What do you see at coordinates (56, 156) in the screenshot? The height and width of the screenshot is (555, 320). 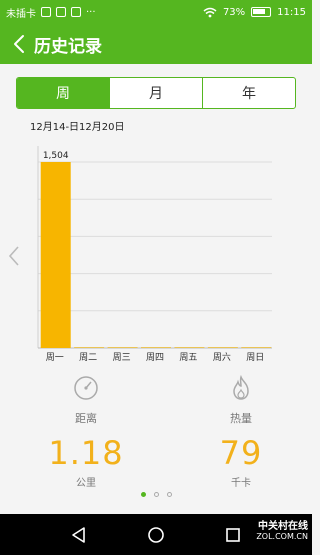 I see `chart-data-label: 1,504` at bounding box center [56, 156].